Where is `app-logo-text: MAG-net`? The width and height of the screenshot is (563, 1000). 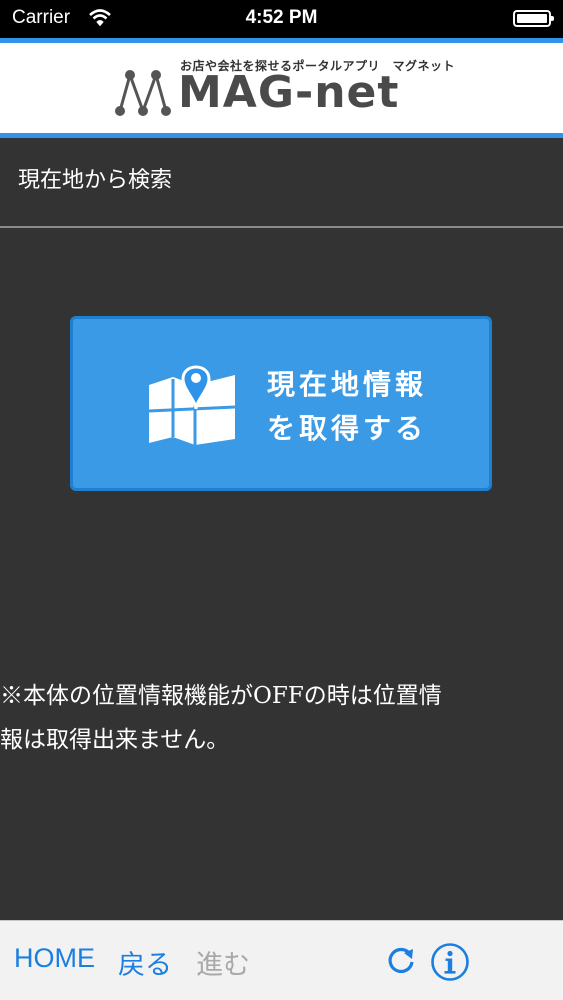 app-logo-text: MAG-net is located at coordinates (289, 92).